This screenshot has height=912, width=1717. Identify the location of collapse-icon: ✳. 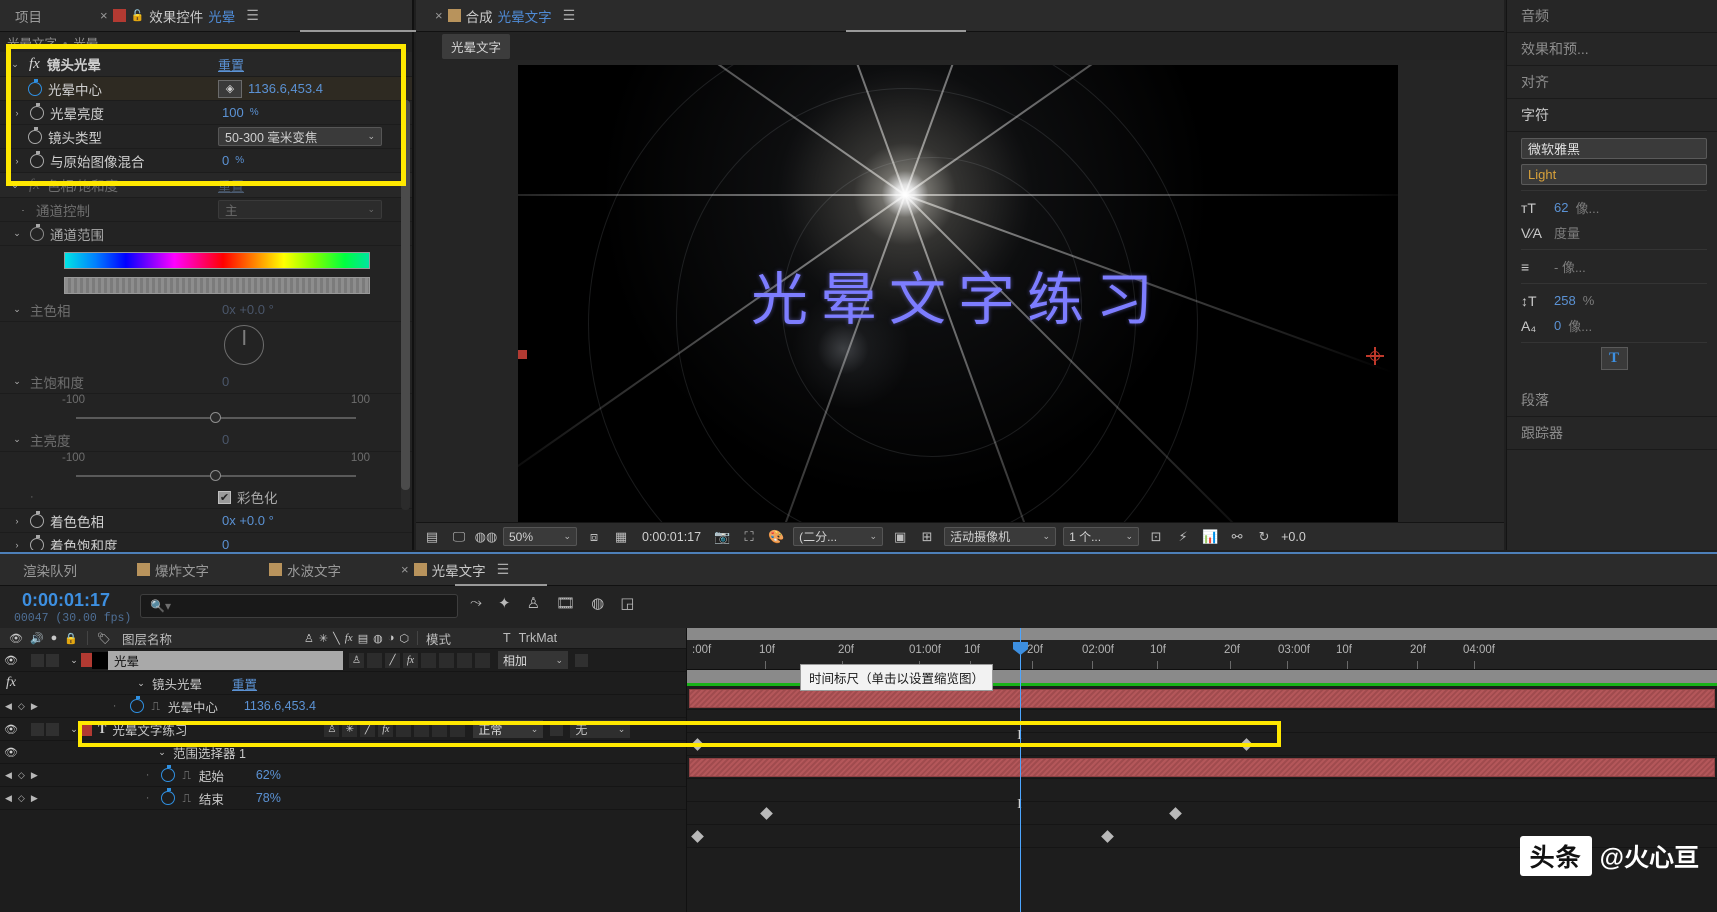
(323, 638).